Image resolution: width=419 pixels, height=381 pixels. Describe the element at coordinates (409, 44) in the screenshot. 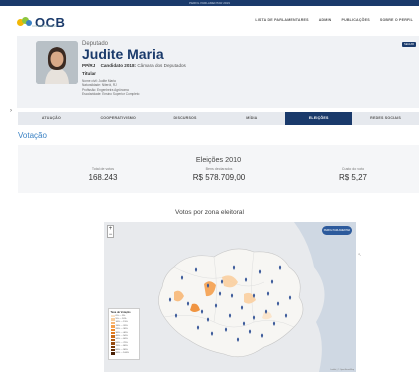

I see `follow-button: SEGUIR` at that location.